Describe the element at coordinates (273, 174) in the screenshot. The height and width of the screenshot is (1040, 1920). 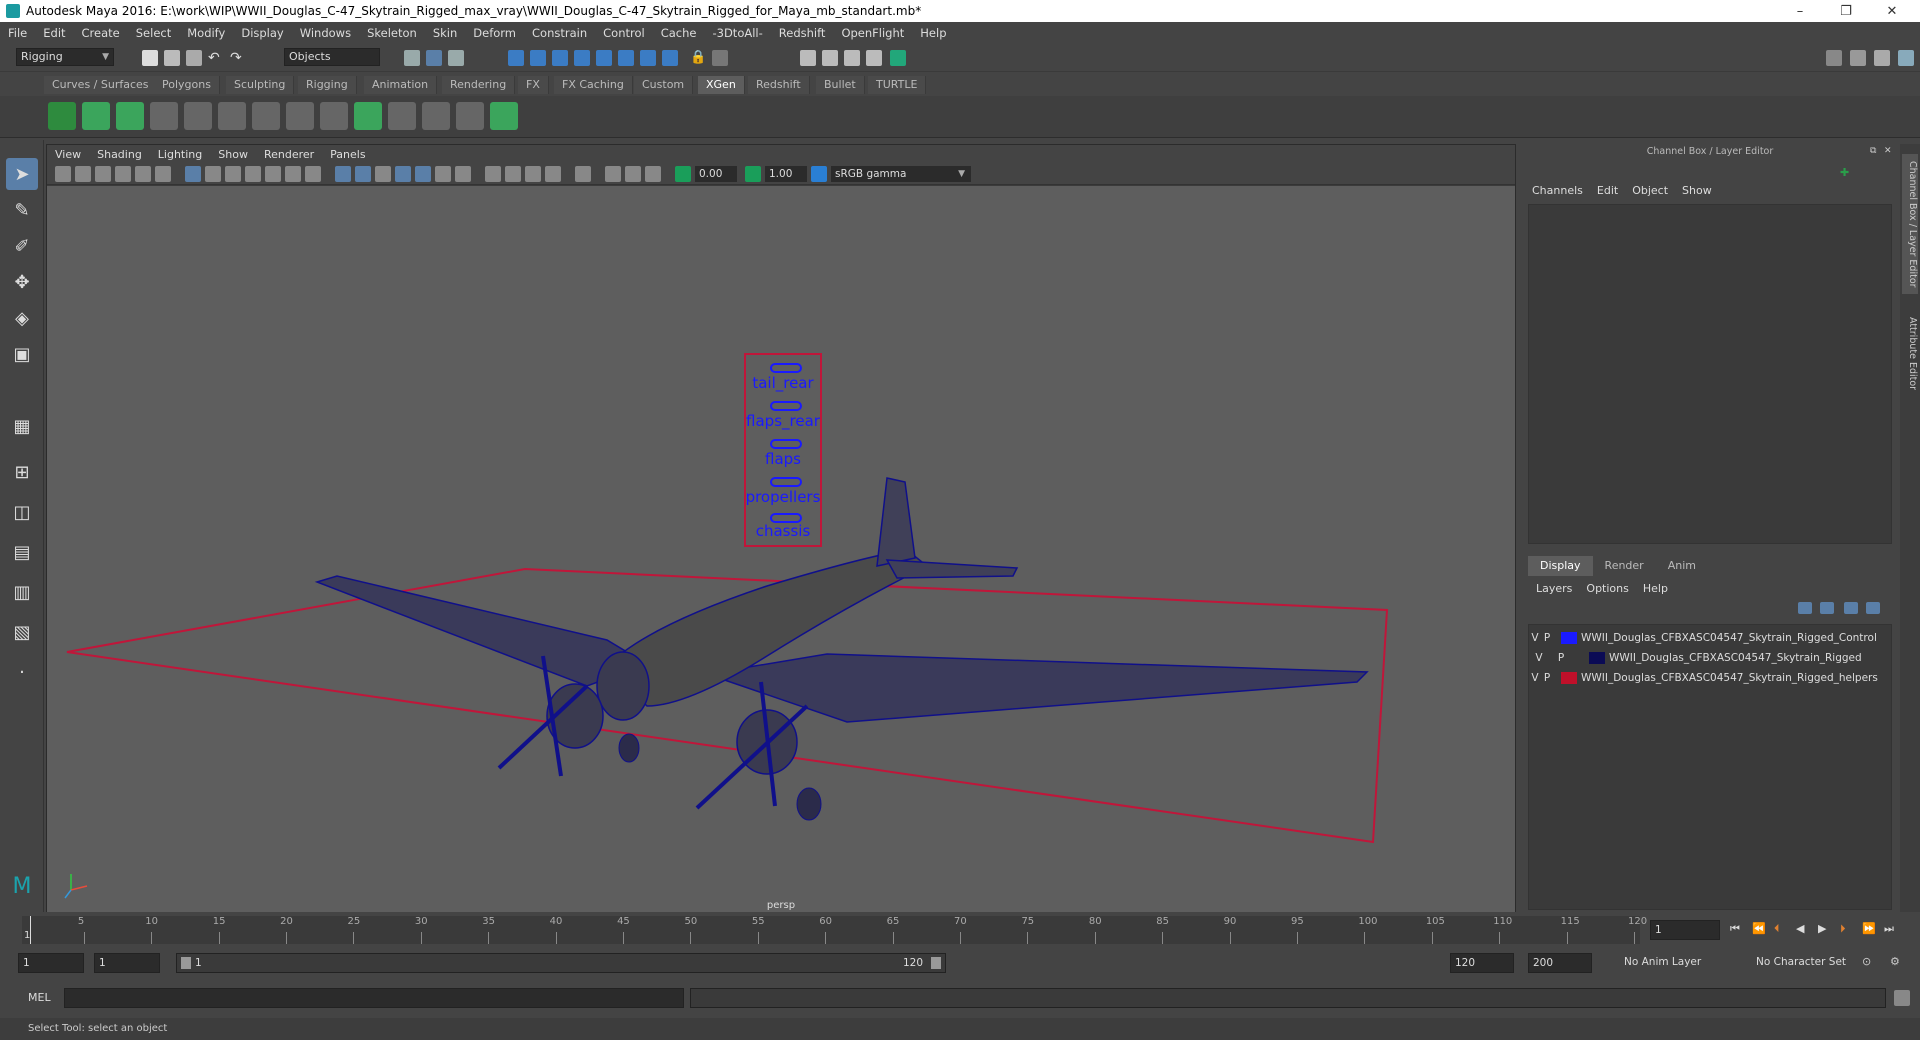
I see `field-chart-icon` at that location.